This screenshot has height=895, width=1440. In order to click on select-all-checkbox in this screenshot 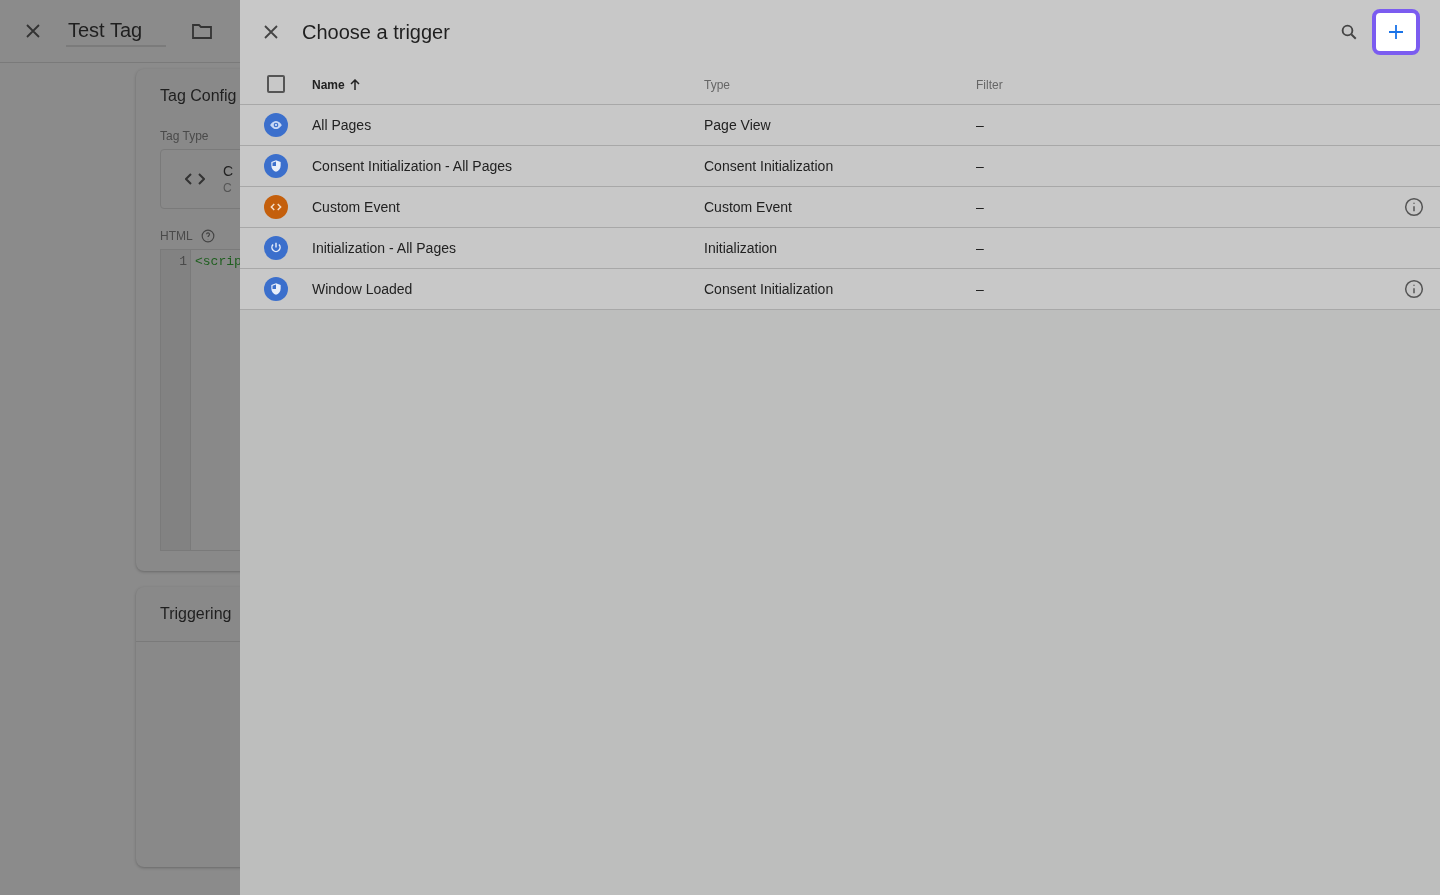, I will do `click(276, 84)`.